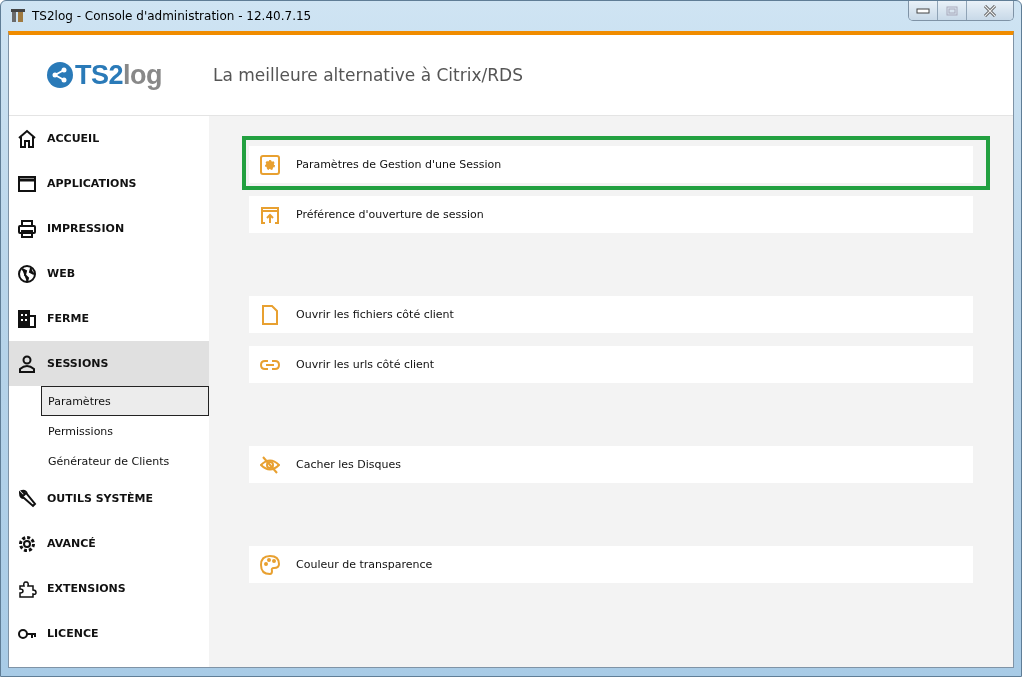  I want to click on option-label: Couleur de transparence, so click(364, 564).